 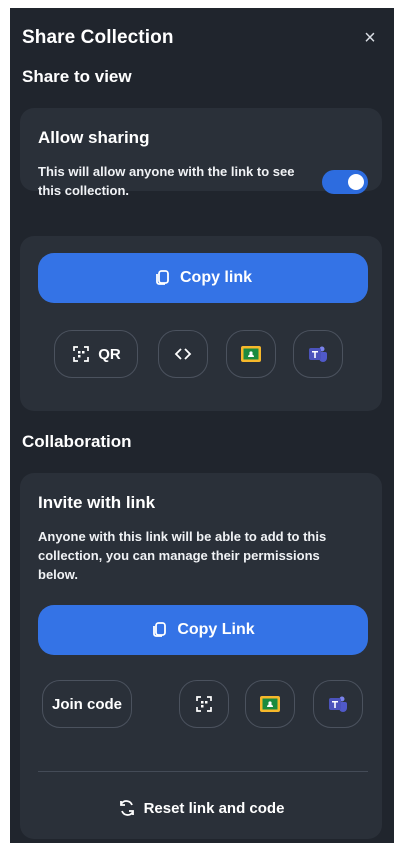 I want to click on invite-google-classroom-button, so click(x=270, y=704).